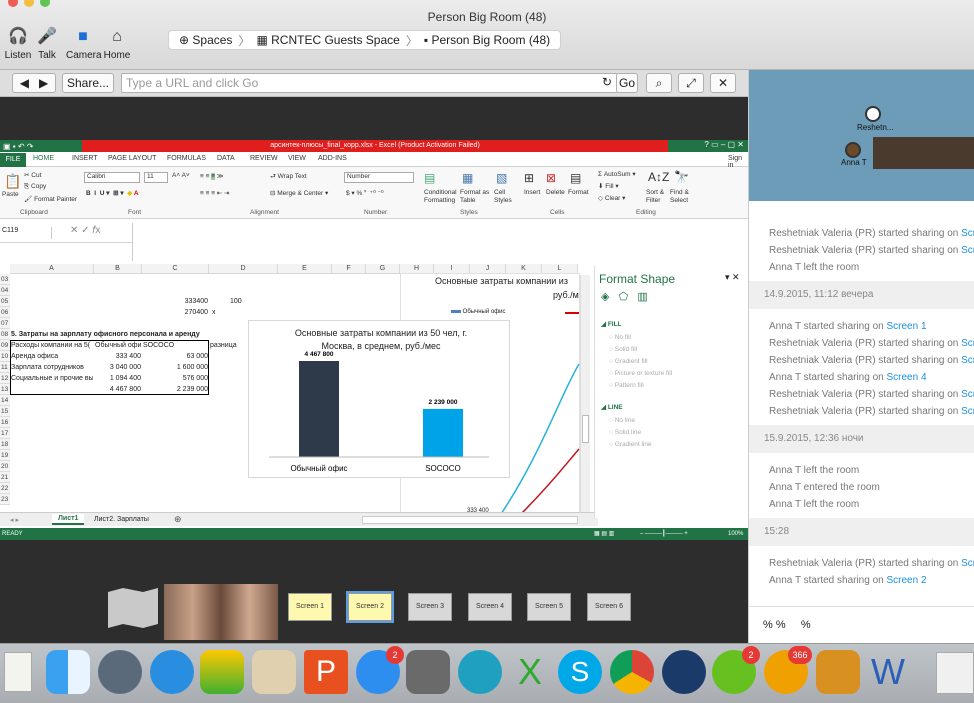 This screenshot has width=974, height=703. I want to click on row-header: 22, so click(5, 488).